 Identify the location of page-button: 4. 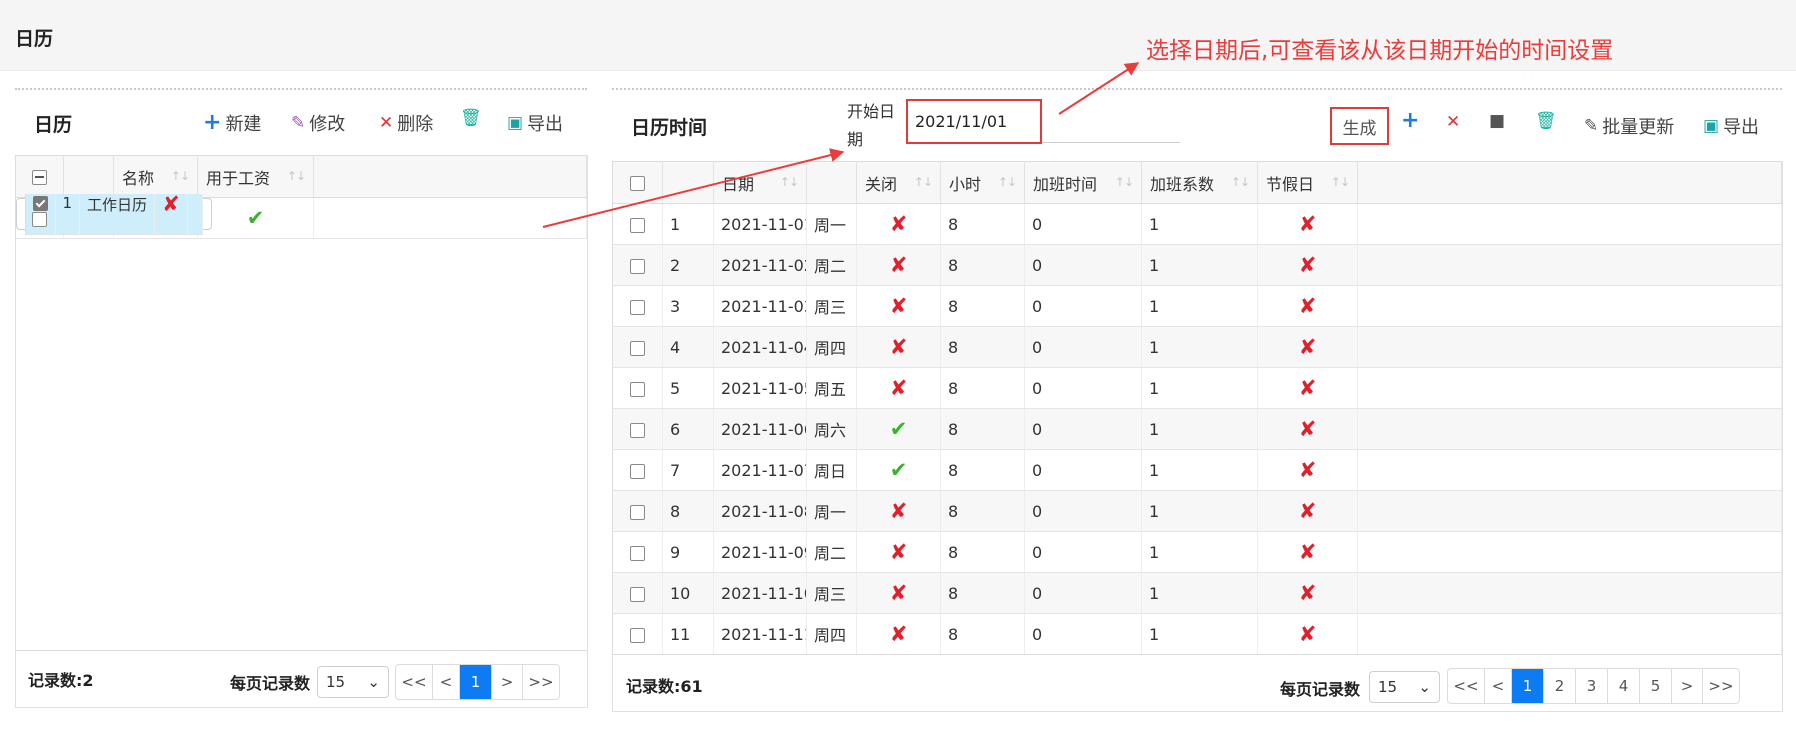
(1624, 686).